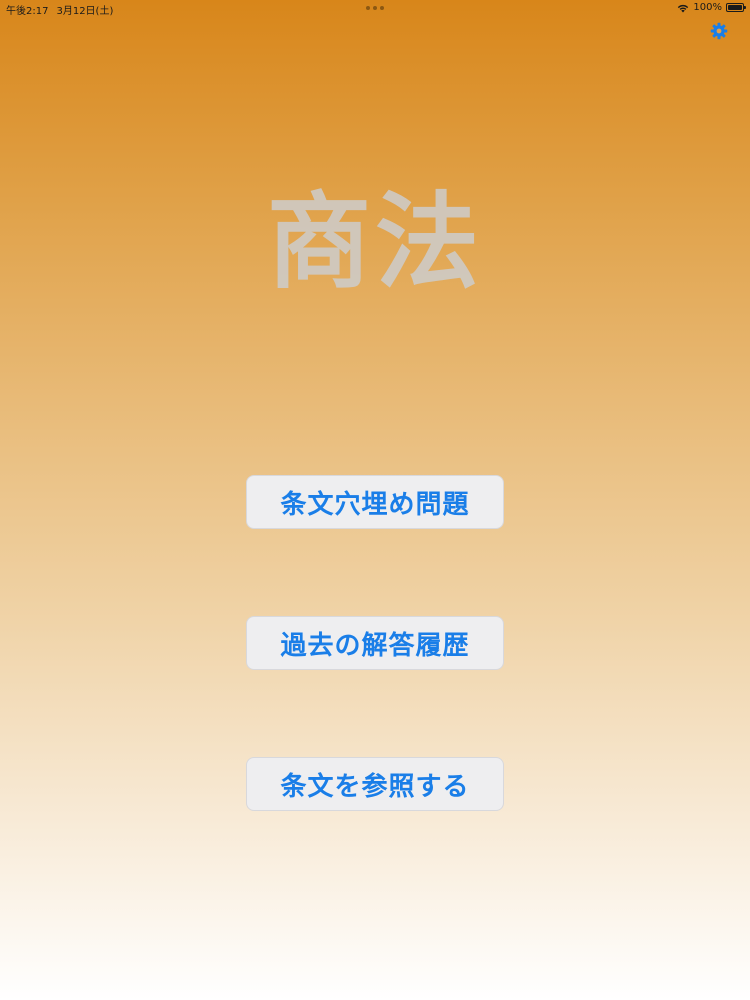 The width and height of the screenshot is (750, 1000). Describe the element at coordinates (683, 8) in the screenshot. I see `wifi-icon` at that location.